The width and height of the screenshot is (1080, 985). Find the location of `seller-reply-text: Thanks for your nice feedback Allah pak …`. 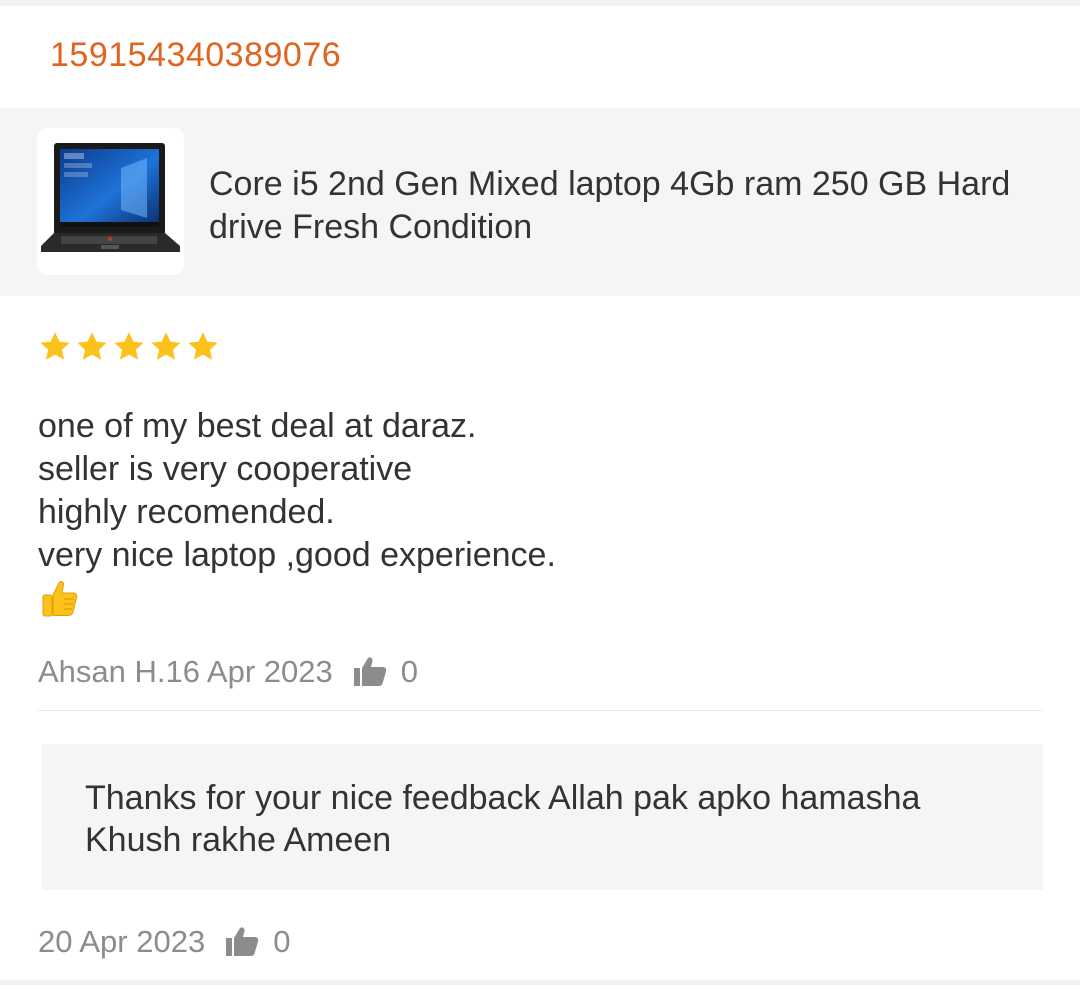

seller-reply-text: Thanks for your nice feedback Allah pak … is located at coordinates (503, 819).